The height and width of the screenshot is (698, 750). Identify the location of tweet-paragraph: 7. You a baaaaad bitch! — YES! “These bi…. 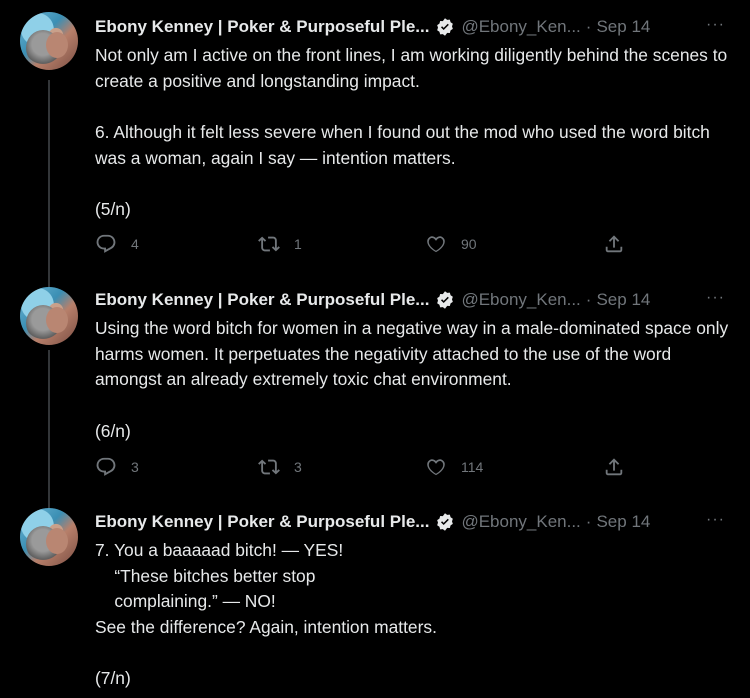
(266, 588).